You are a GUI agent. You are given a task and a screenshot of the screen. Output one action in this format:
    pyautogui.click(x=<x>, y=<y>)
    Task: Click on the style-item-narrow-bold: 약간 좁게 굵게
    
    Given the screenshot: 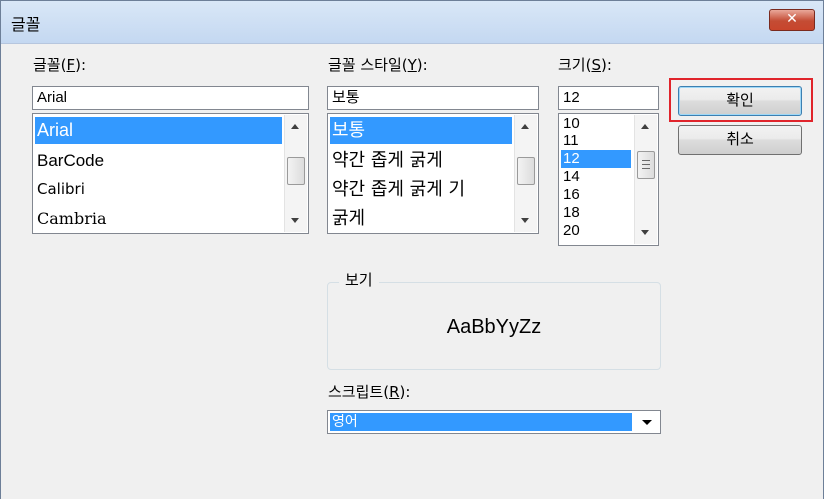 What is the action you would take?
    pyautogui.click(x=386, y=160)
    